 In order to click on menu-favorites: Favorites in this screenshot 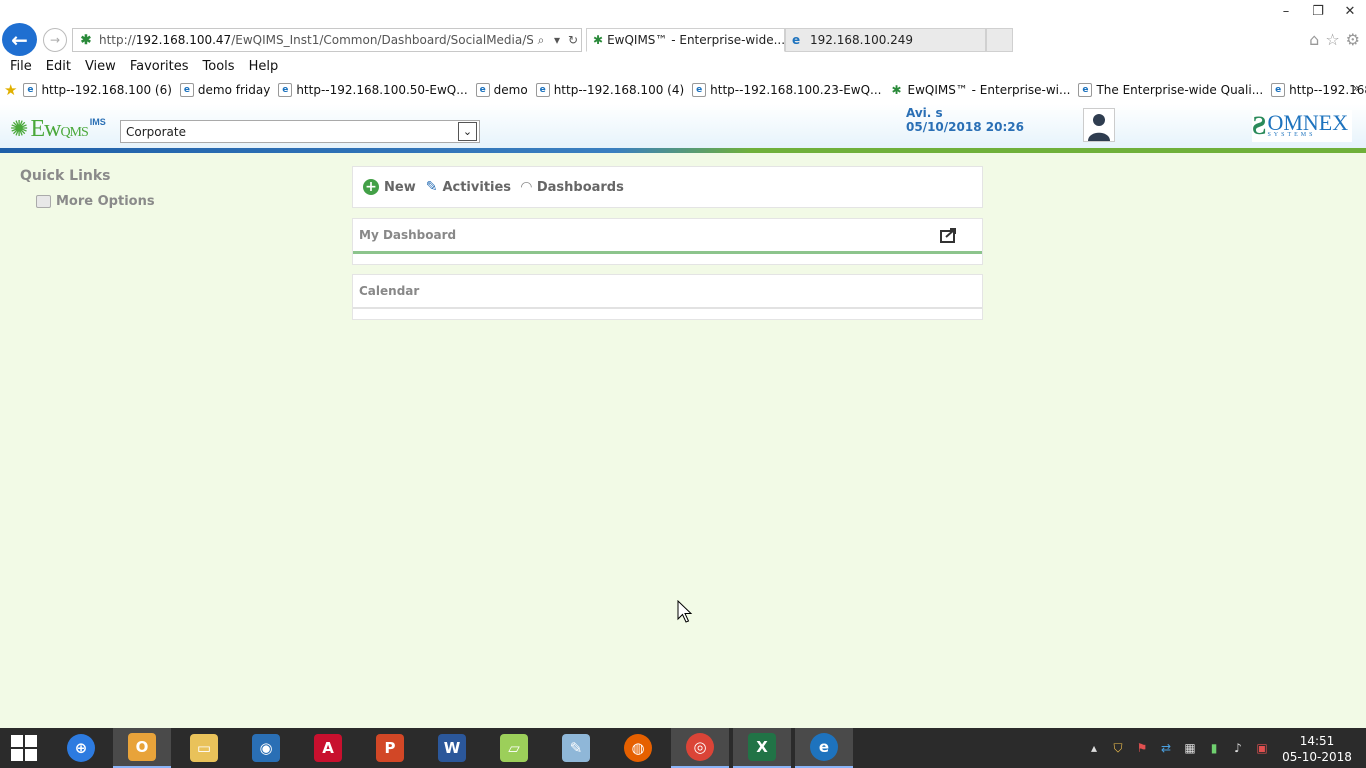, I will do `click(159, 66)`.